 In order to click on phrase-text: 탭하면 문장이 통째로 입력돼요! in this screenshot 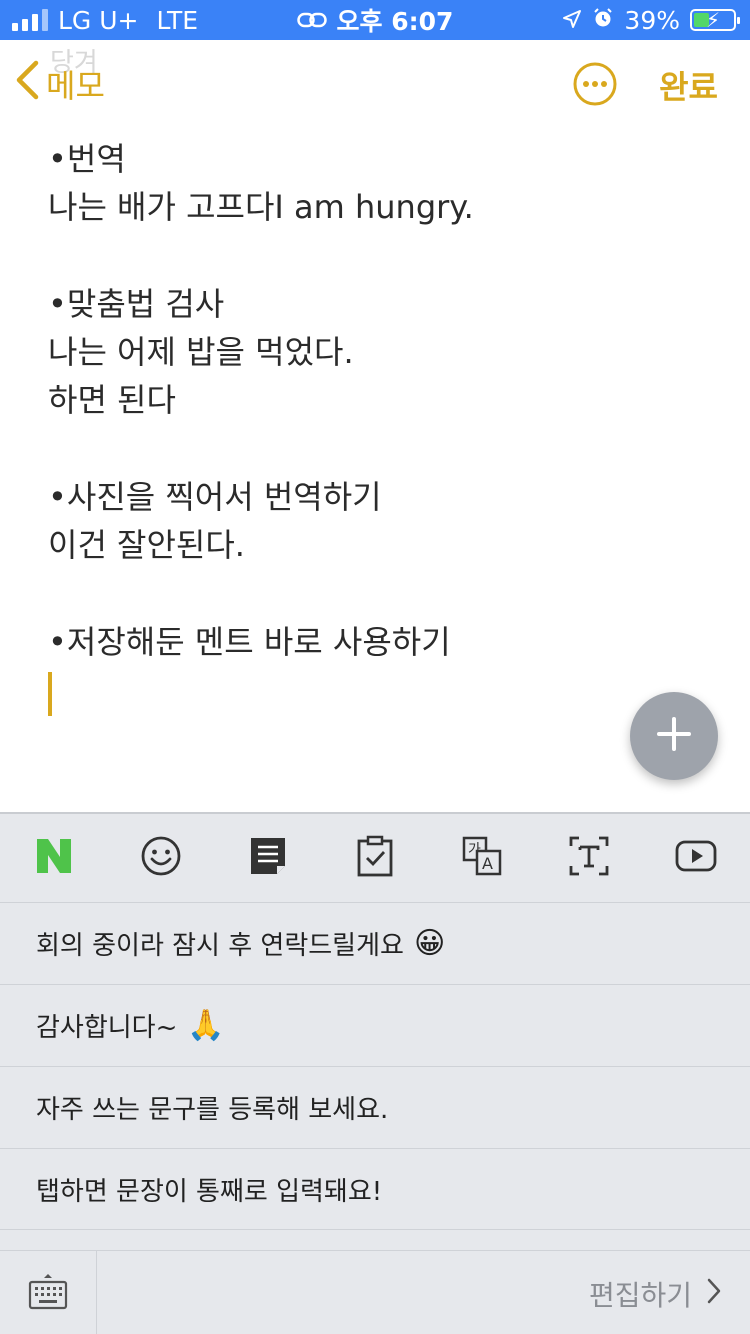, I will do `click(209, 1191)`.